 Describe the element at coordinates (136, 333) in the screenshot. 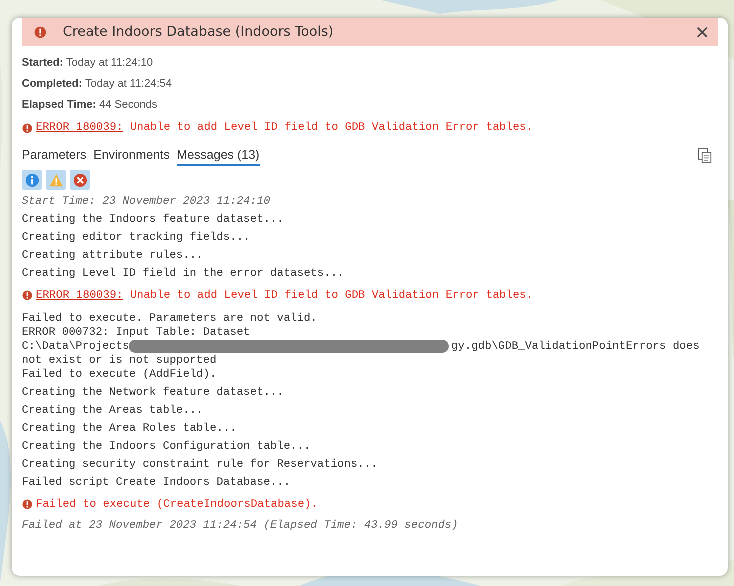

I see `message-line: ERROR 000732: Input Table: Dataset` at that location.